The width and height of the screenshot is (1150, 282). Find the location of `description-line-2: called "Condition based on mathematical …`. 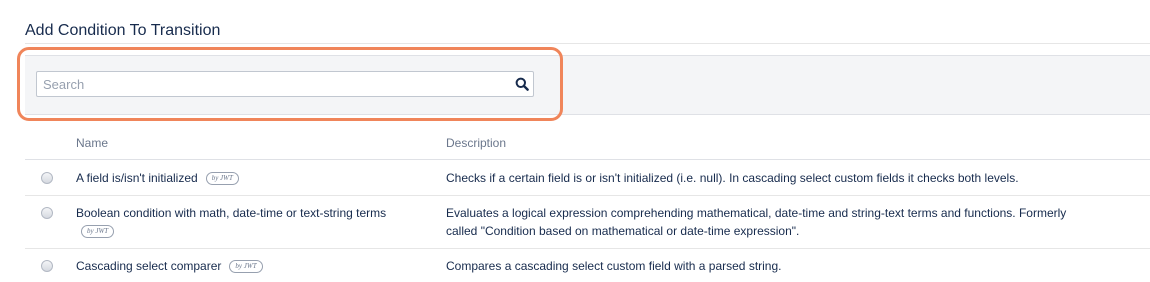

description-line-2: called "Condition based on mathematical … is located at coordinates (623, 231).